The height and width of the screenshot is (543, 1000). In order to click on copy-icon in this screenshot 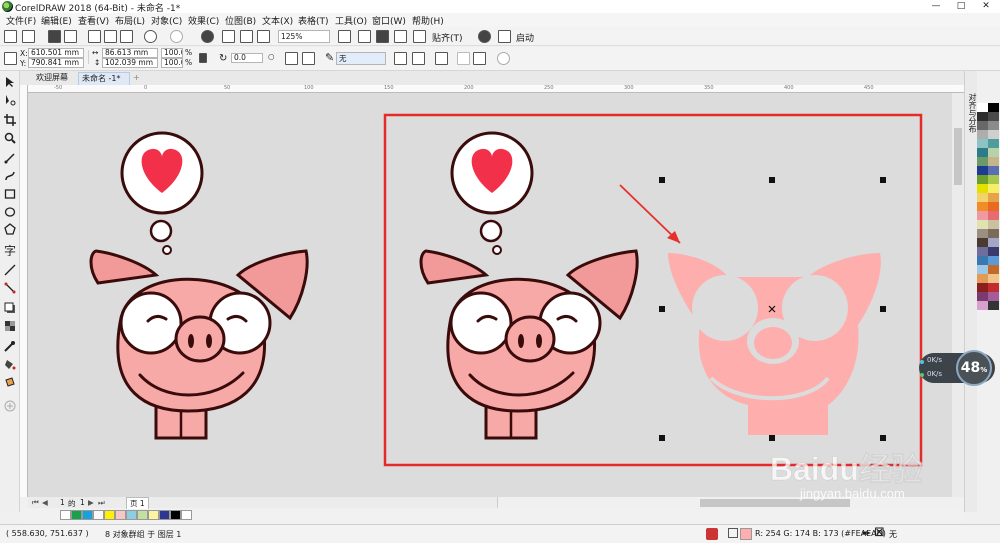, I will do `click(110, 36)`.